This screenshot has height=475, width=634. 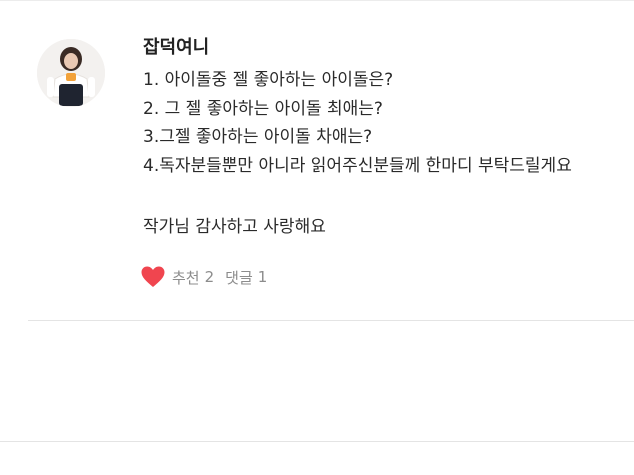 What do you see at coordinates (176, 46) in the screenshot?
I see `comment-username: 잡덕여니` at bounding box center [176, 46].